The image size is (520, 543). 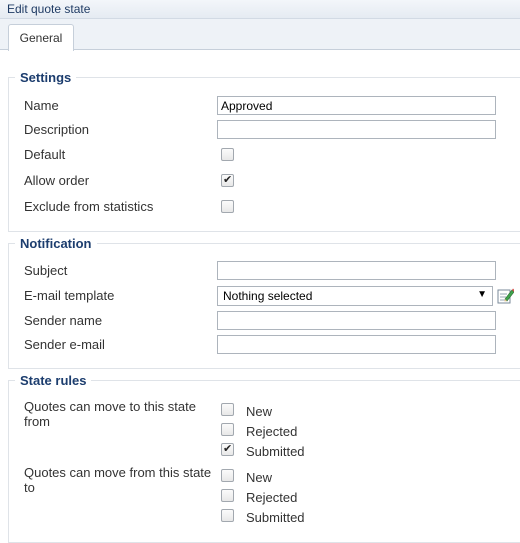 What do you see at coordinates (227, 206) in the screenshot?
I see `exclude-statistics-checkbox` at bounding box center [227, 206].